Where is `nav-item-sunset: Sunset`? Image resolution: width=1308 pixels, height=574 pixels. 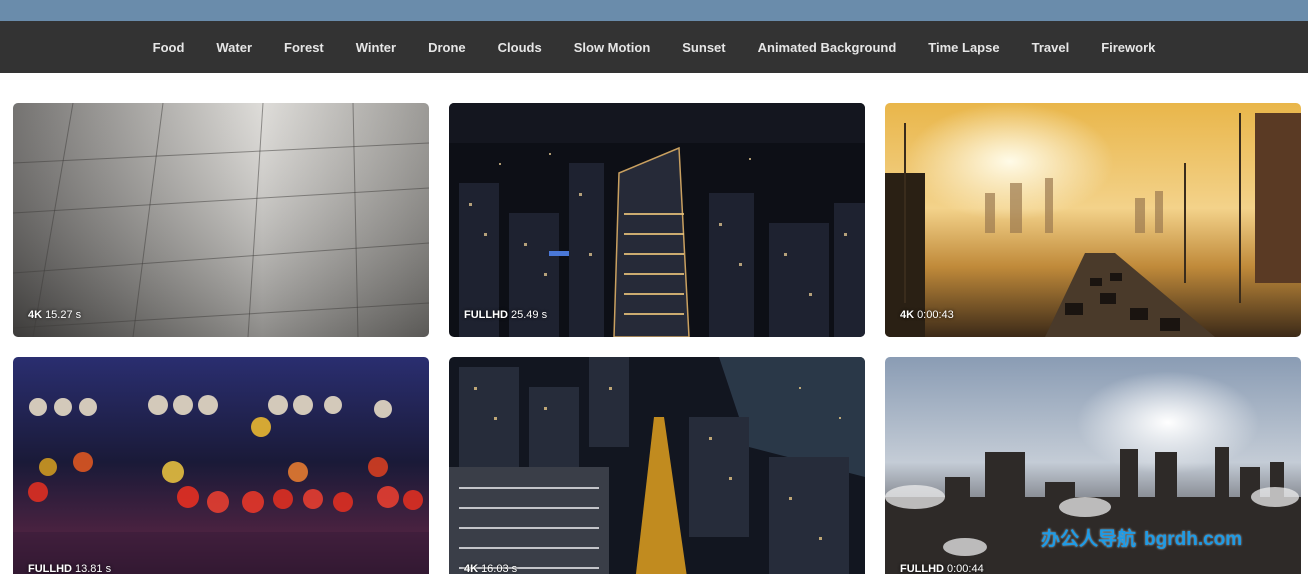
nav-item-sunset: Sunset is located at coordinates (703, 47).